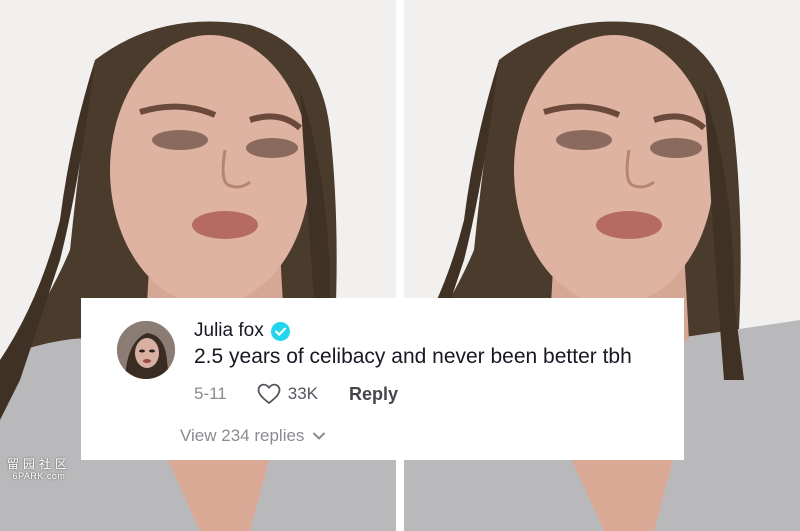  I want to click on watermark-line1: 留园社区, so click(38, 464).